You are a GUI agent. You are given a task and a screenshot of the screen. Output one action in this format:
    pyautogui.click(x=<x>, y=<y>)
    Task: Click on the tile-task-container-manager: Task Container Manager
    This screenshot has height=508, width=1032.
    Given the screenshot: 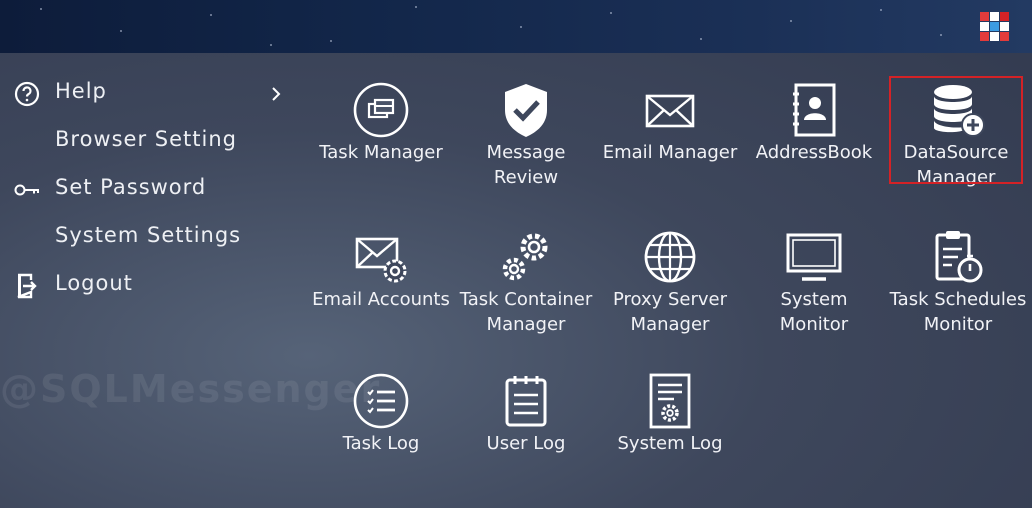 What is the action you would take?
    pyautogui.click(x=526, y=282)
    